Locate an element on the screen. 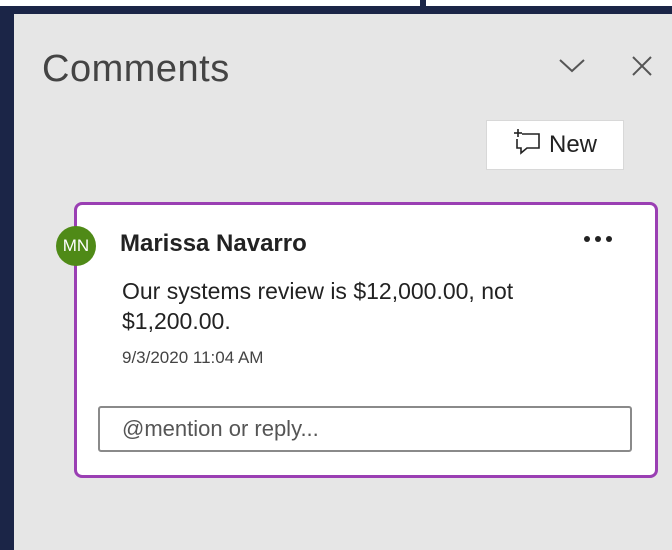  more-options-icon is located at coordinates (598, 239).